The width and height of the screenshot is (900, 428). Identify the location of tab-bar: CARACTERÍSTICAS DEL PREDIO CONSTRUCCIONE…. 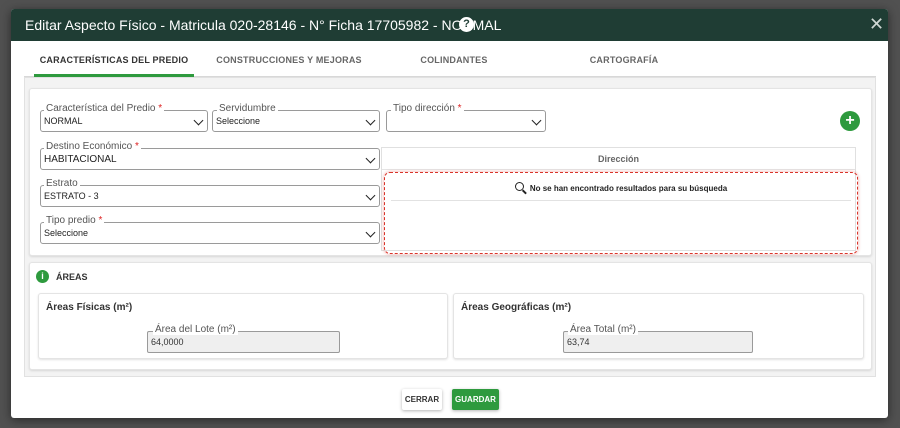
(450, 62).